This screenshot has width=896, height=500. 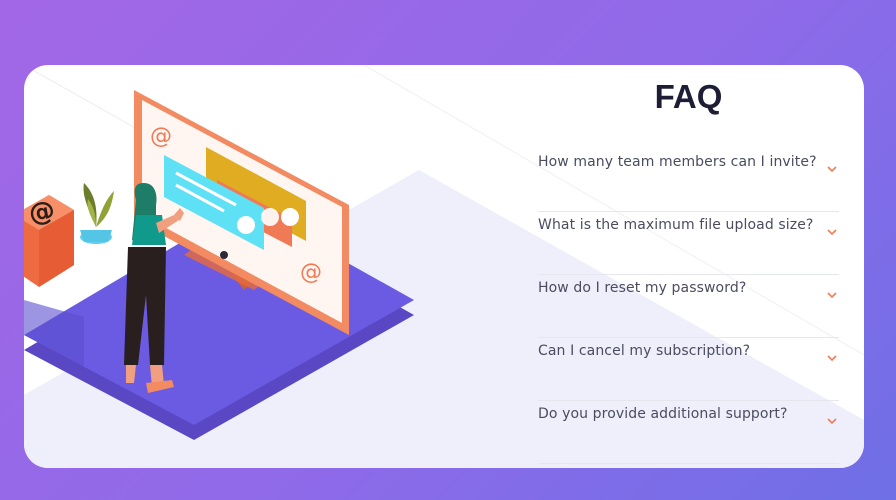 I want to click on faq-item: How do I reset my password?, so click(x=688, y=306).